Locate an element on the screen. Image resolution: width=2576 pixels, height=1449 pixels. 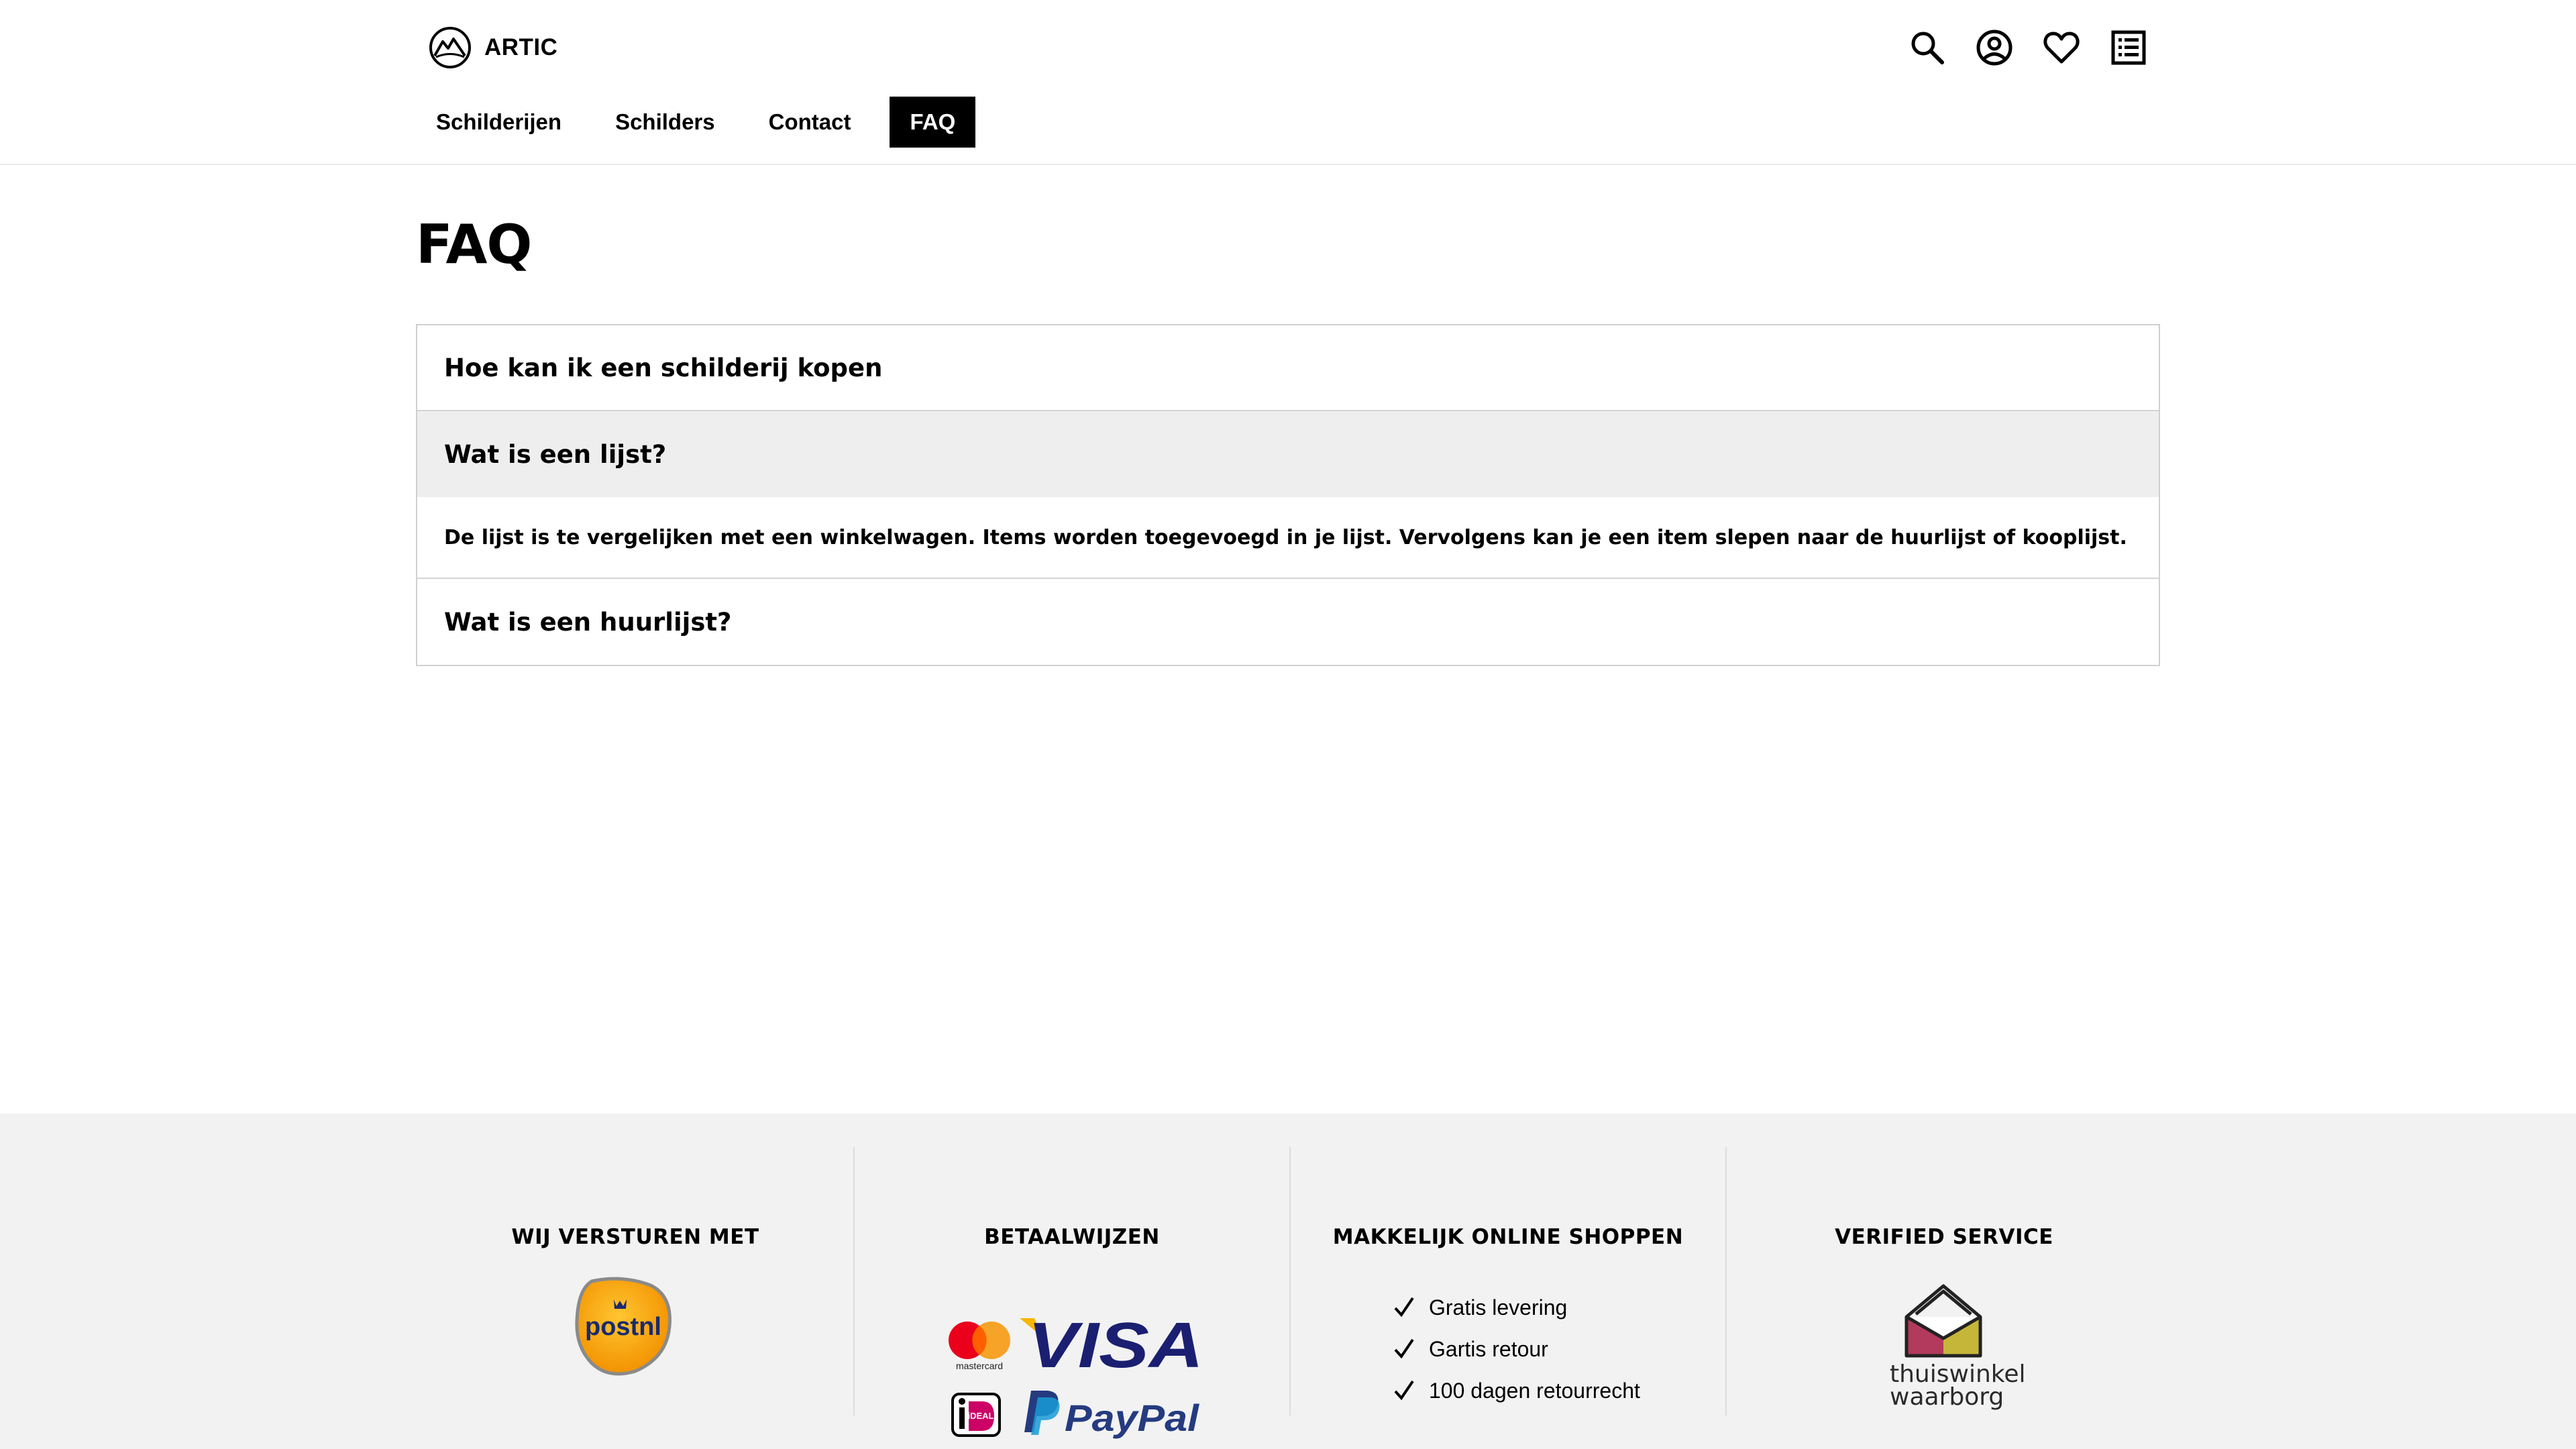
paypal-logo: PayPal is located at coordinates (1112, 1415).